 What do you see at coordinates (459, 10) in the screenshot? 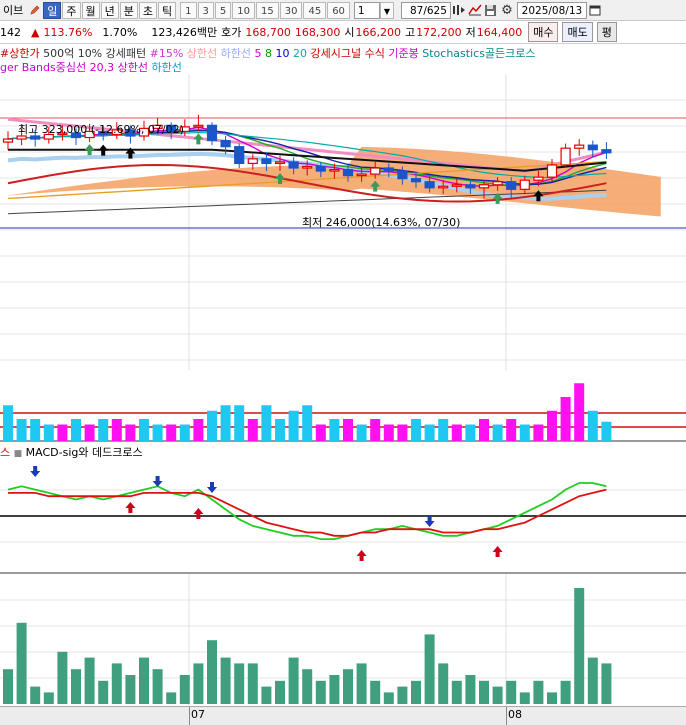
I see `zoom-chart-icon` at bounding box center [459, 10].